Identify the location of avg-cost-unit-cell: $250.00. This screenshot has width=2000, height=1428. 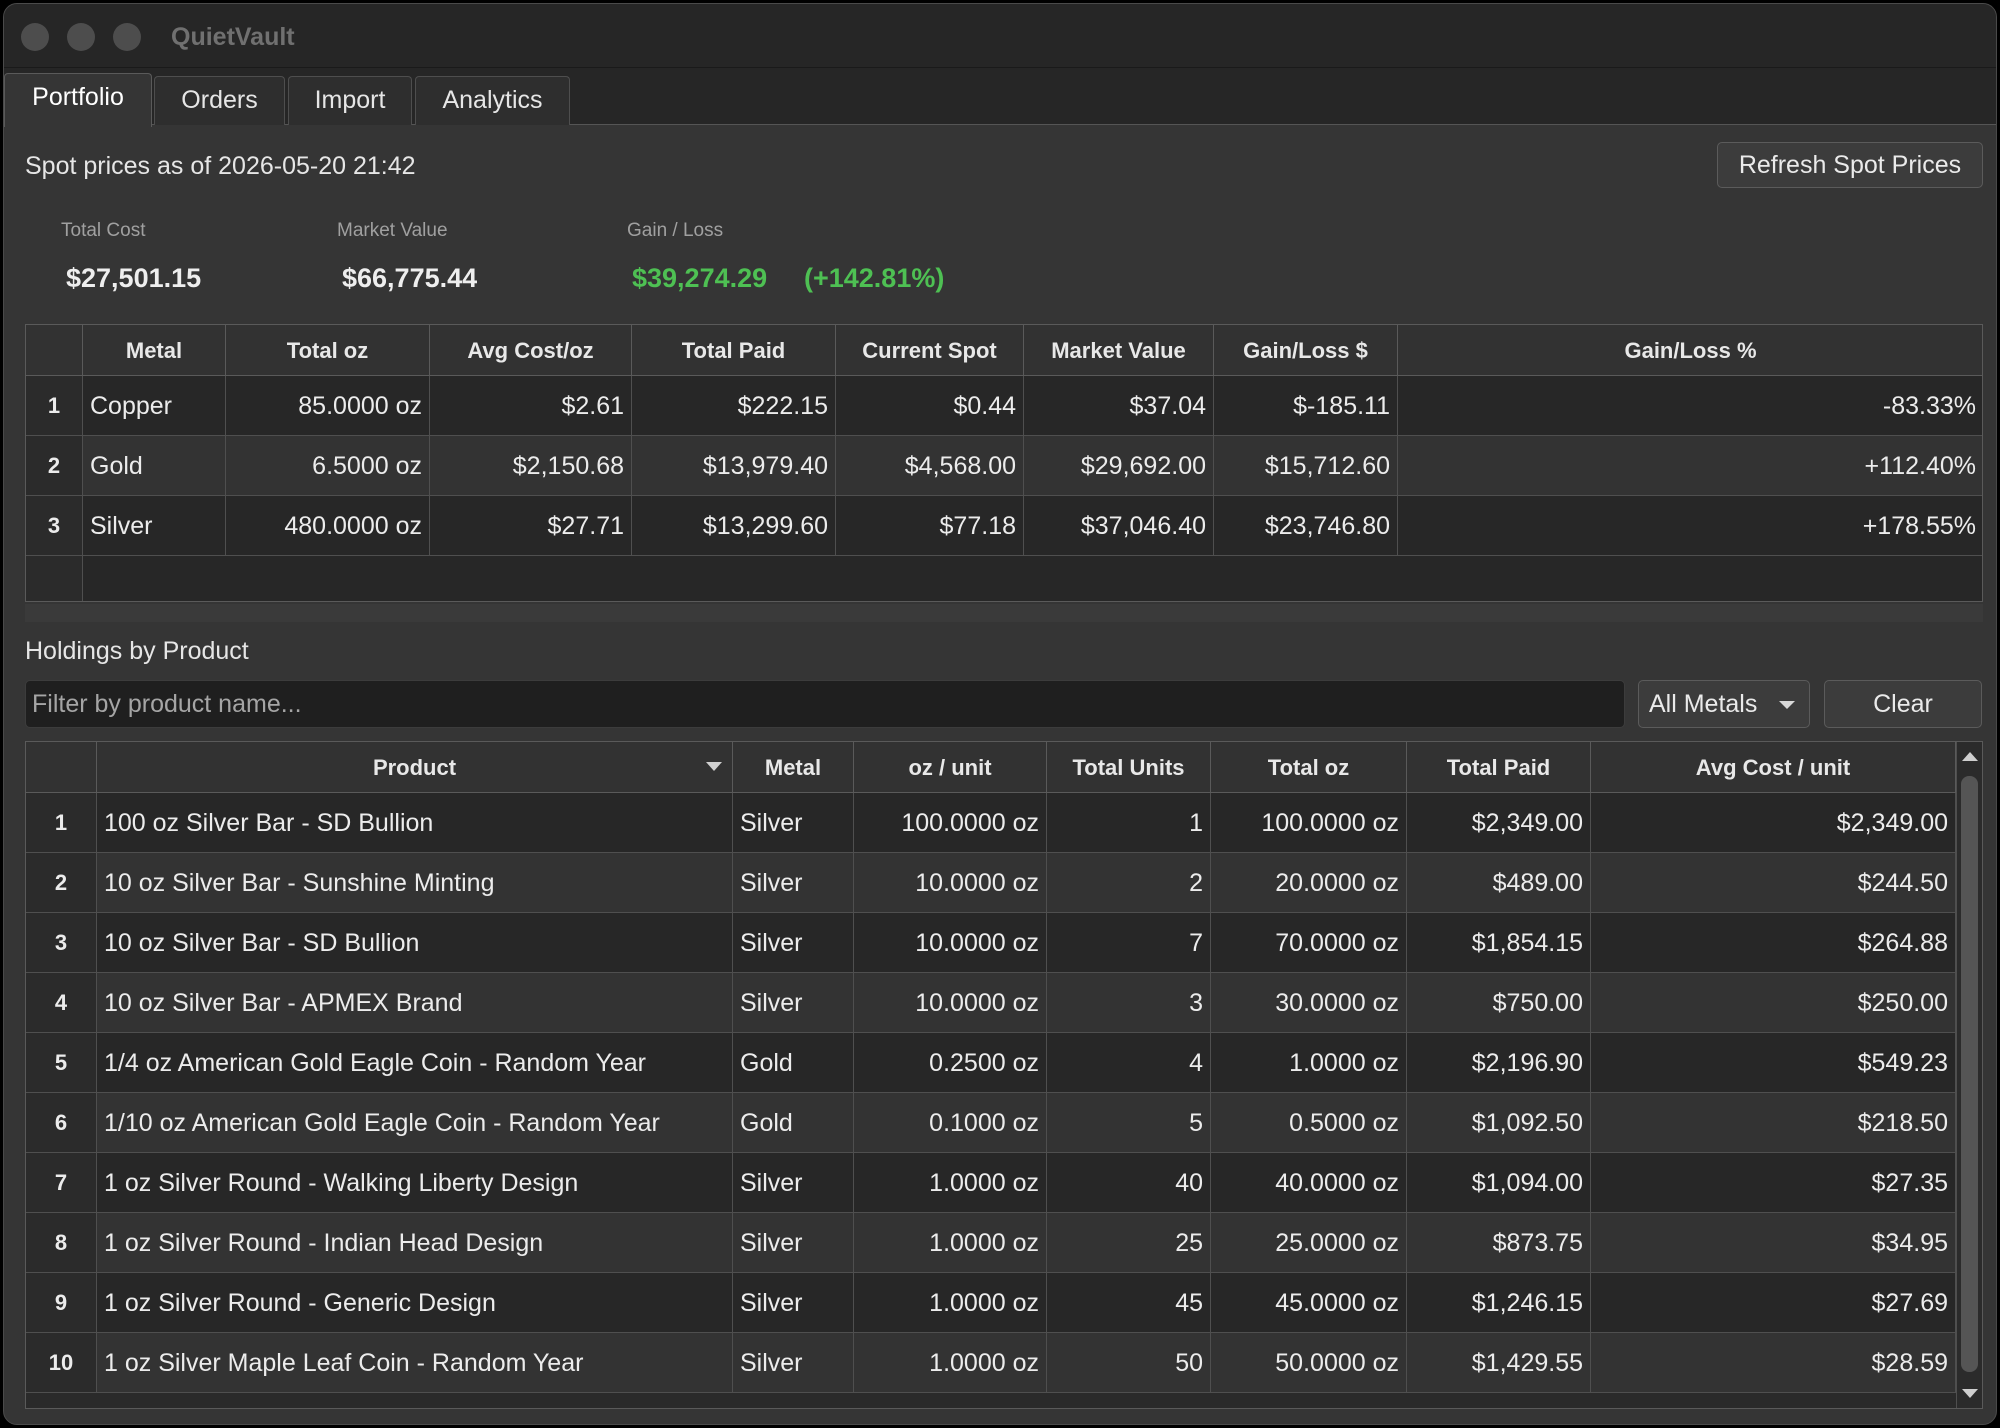
(1773, 1003).